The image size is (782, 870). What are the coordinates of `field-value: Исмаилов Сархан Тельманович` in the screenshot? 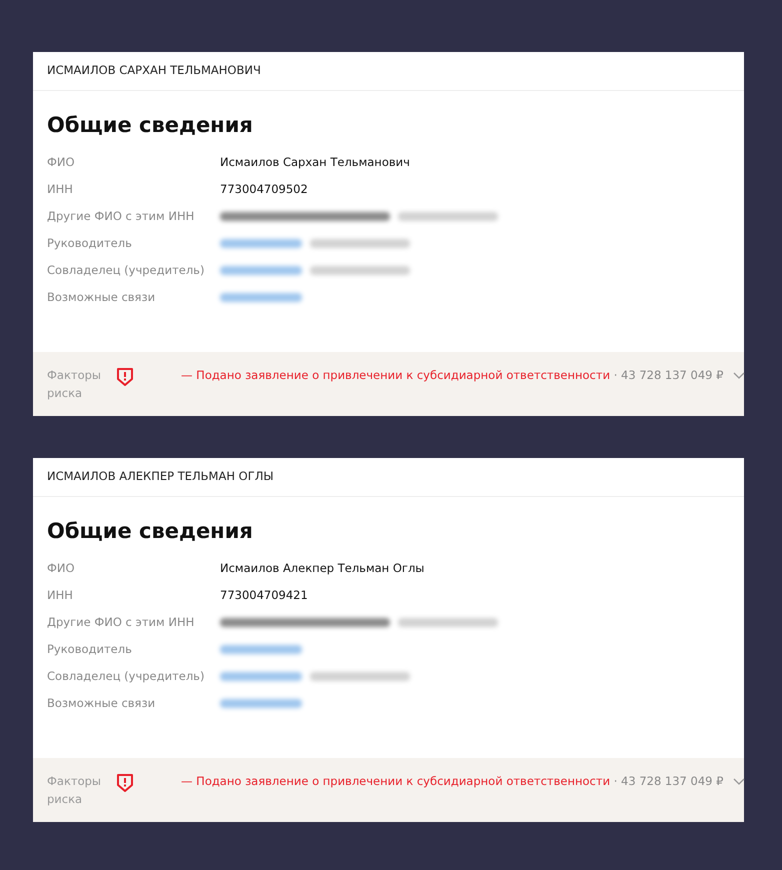 It's located at (315, 162).